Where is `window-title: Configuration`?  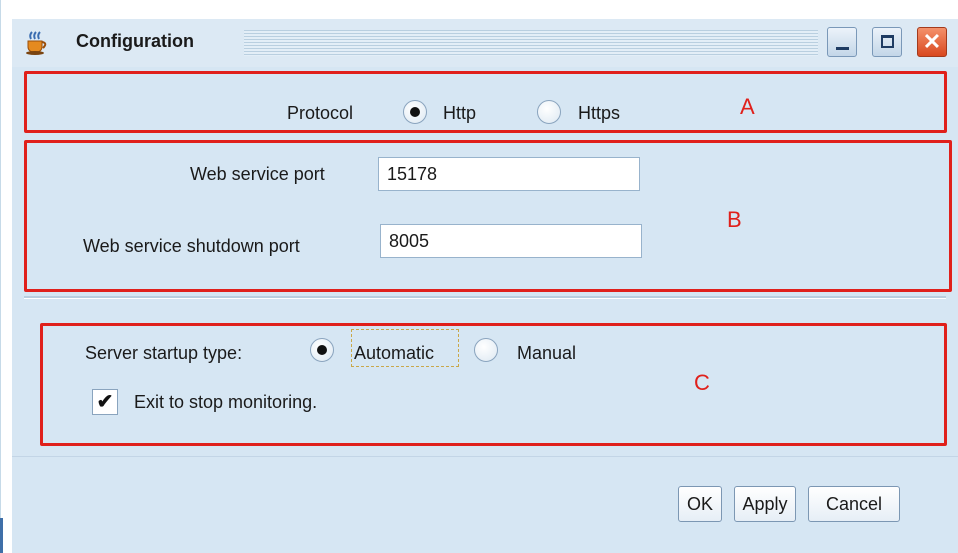 window-title: Configuration is located at coordinates (135, 41).